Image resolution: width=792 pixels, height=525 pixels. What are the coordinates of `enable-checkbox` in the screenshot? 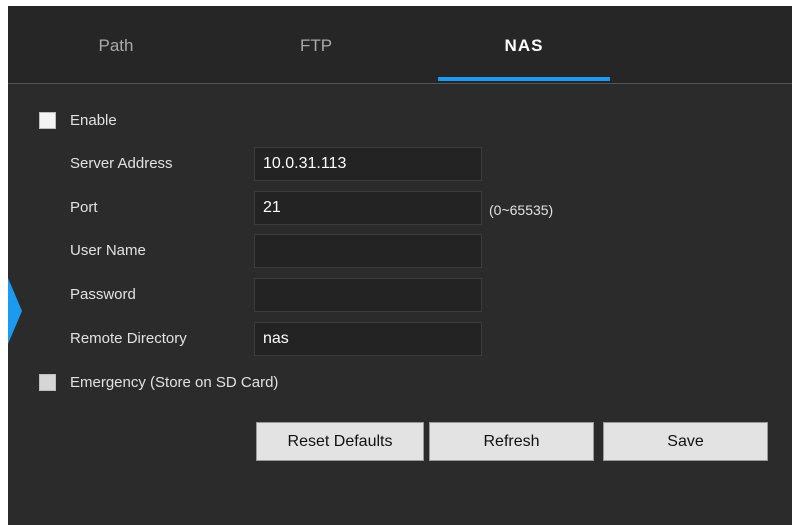 It's located at (47, 120).